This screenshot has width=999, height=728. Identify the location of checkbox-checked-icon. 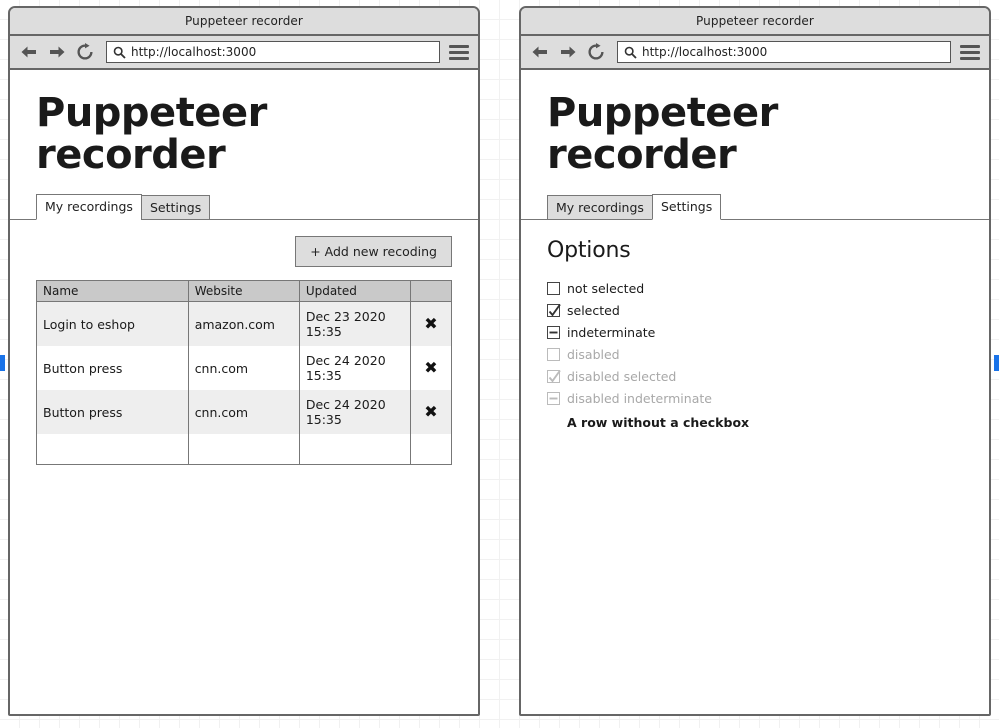
(554, 310).